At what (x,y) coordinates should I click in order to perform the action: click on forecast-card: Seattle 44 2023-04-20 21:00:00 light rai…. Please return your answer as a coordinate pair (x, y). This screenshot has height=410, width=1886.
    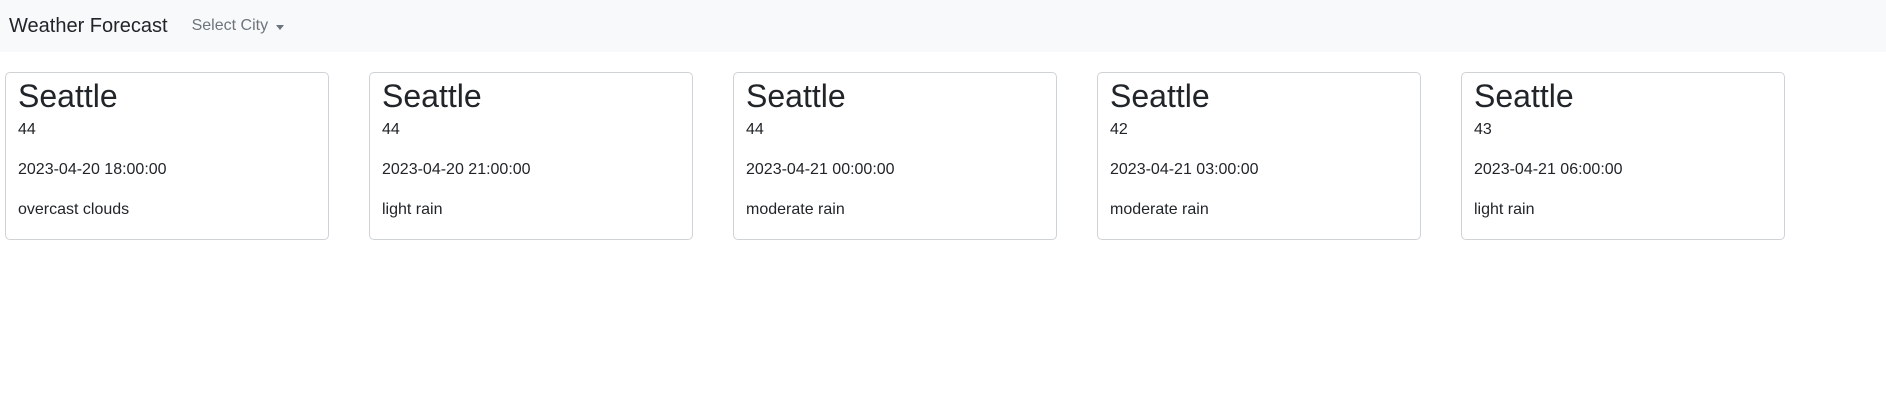
    Looking at the image, I should click on (531, 156).